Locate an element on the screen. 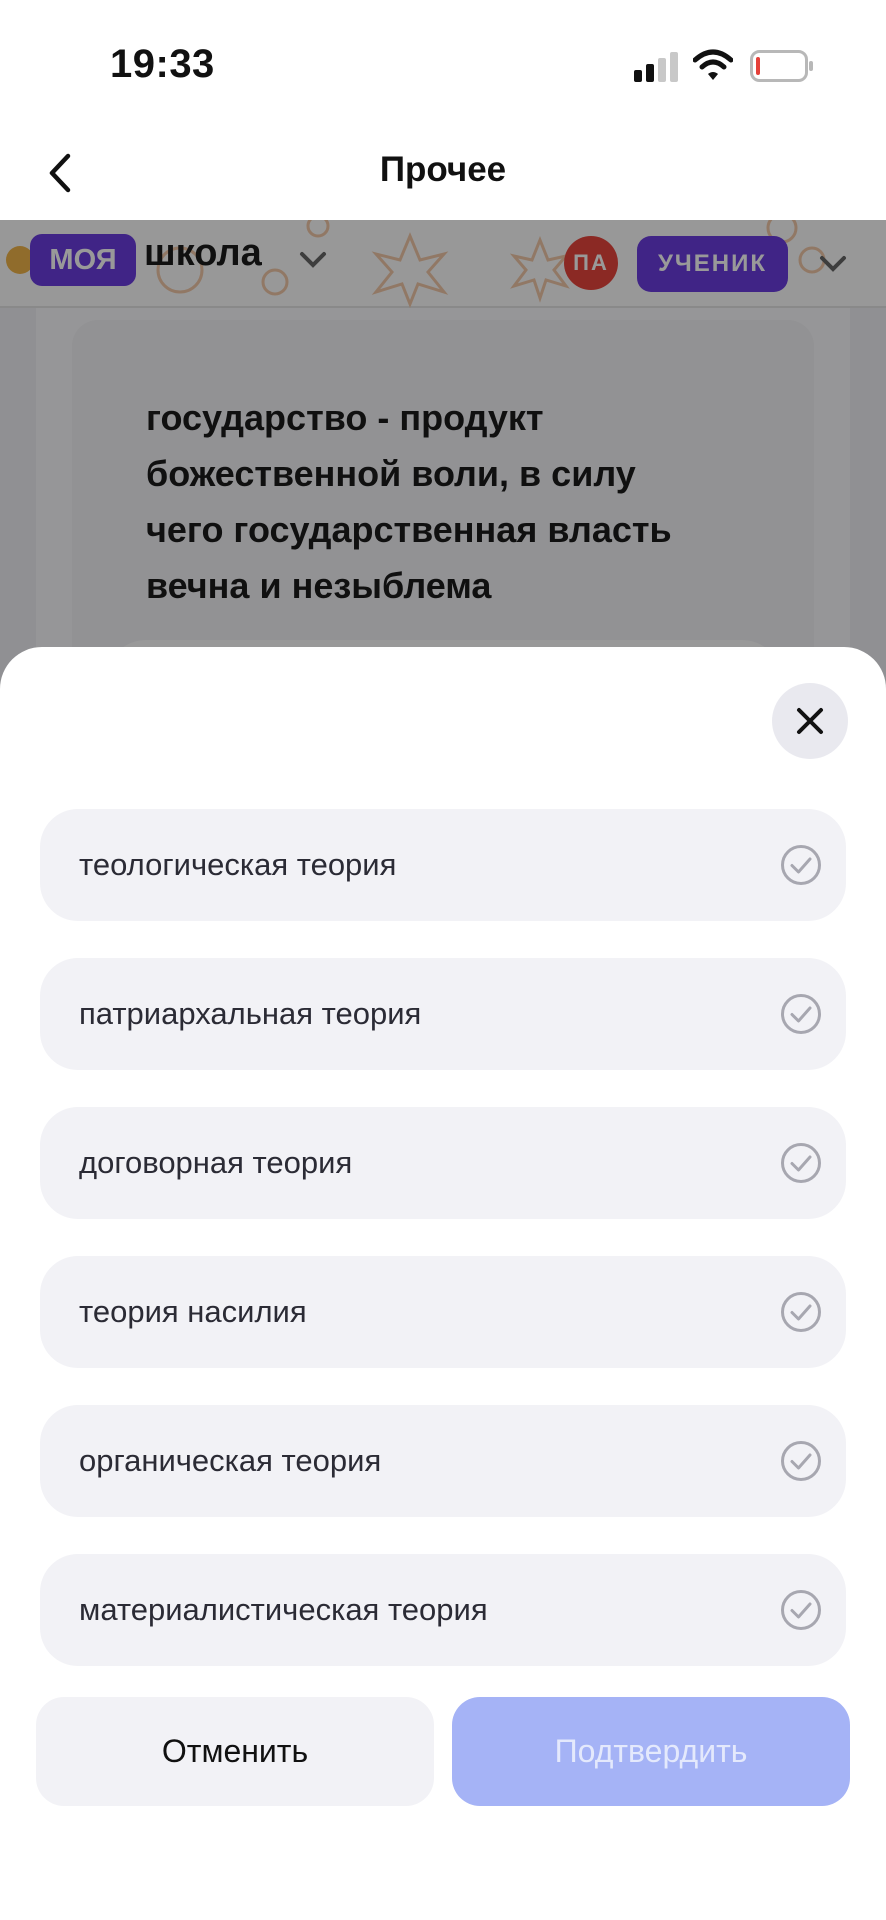  wifi-icon is located at coordinates (713, 64).